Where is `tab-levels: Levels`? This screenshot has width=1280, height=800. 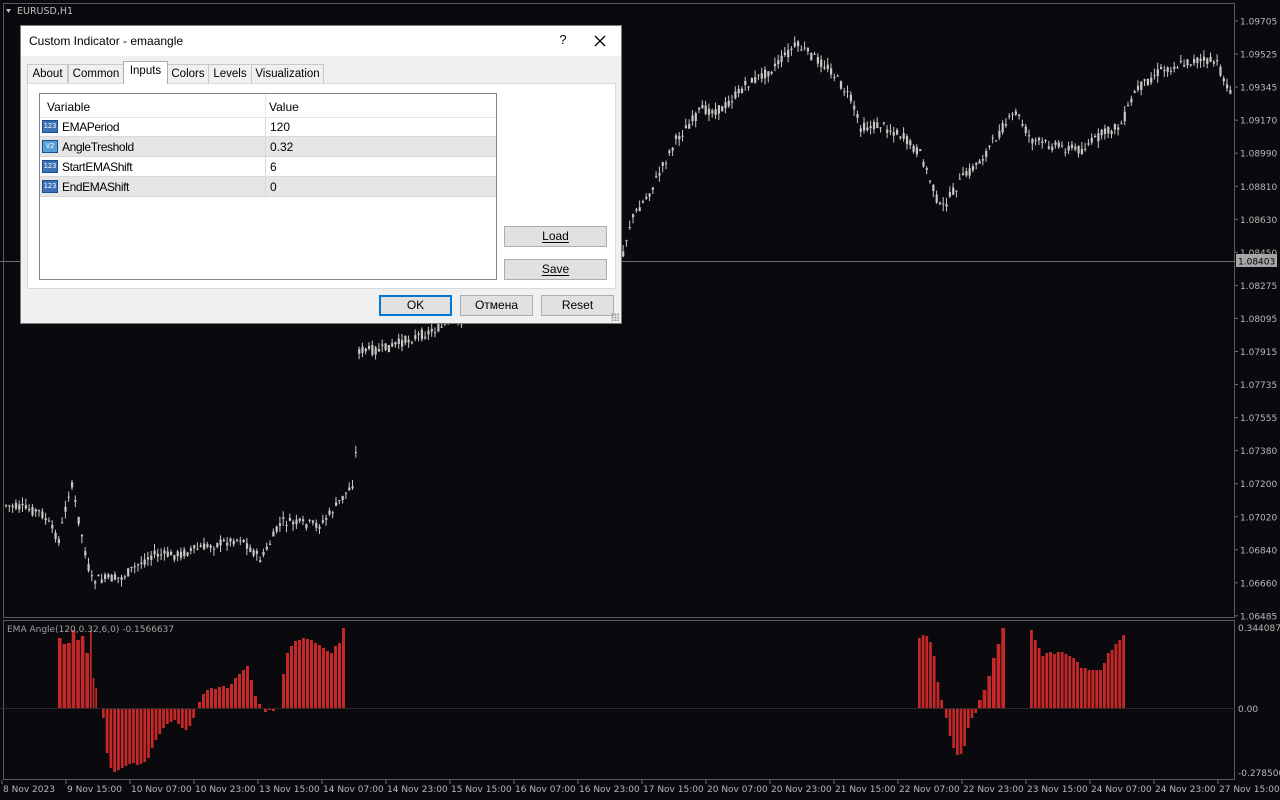 tab-levels: Levels is located at coordinates (230, 73).